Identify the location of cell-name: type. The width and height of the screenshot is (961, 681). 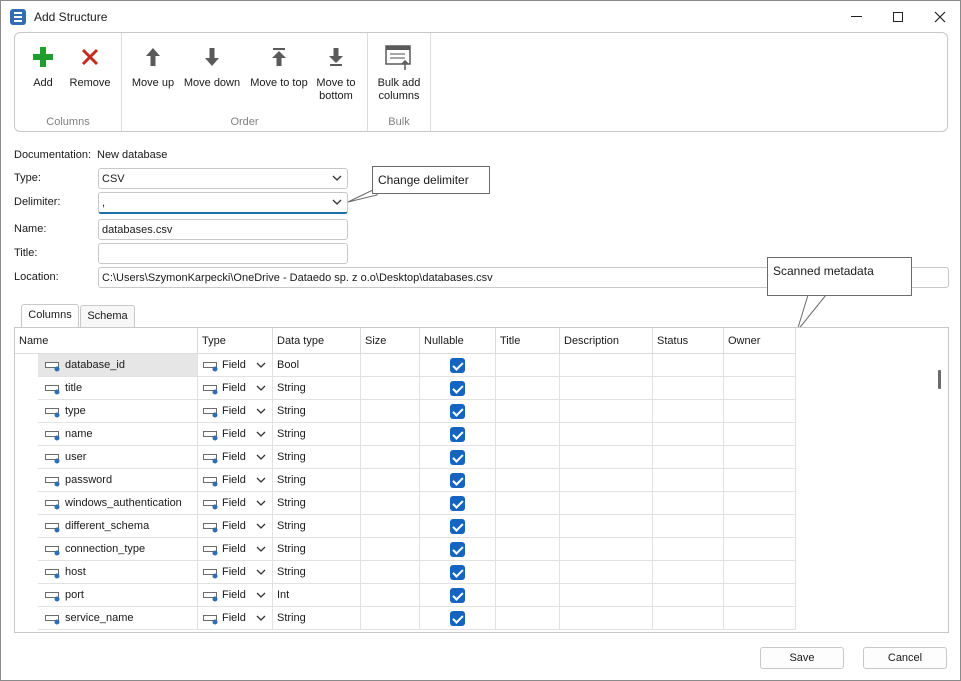
(118, 411).